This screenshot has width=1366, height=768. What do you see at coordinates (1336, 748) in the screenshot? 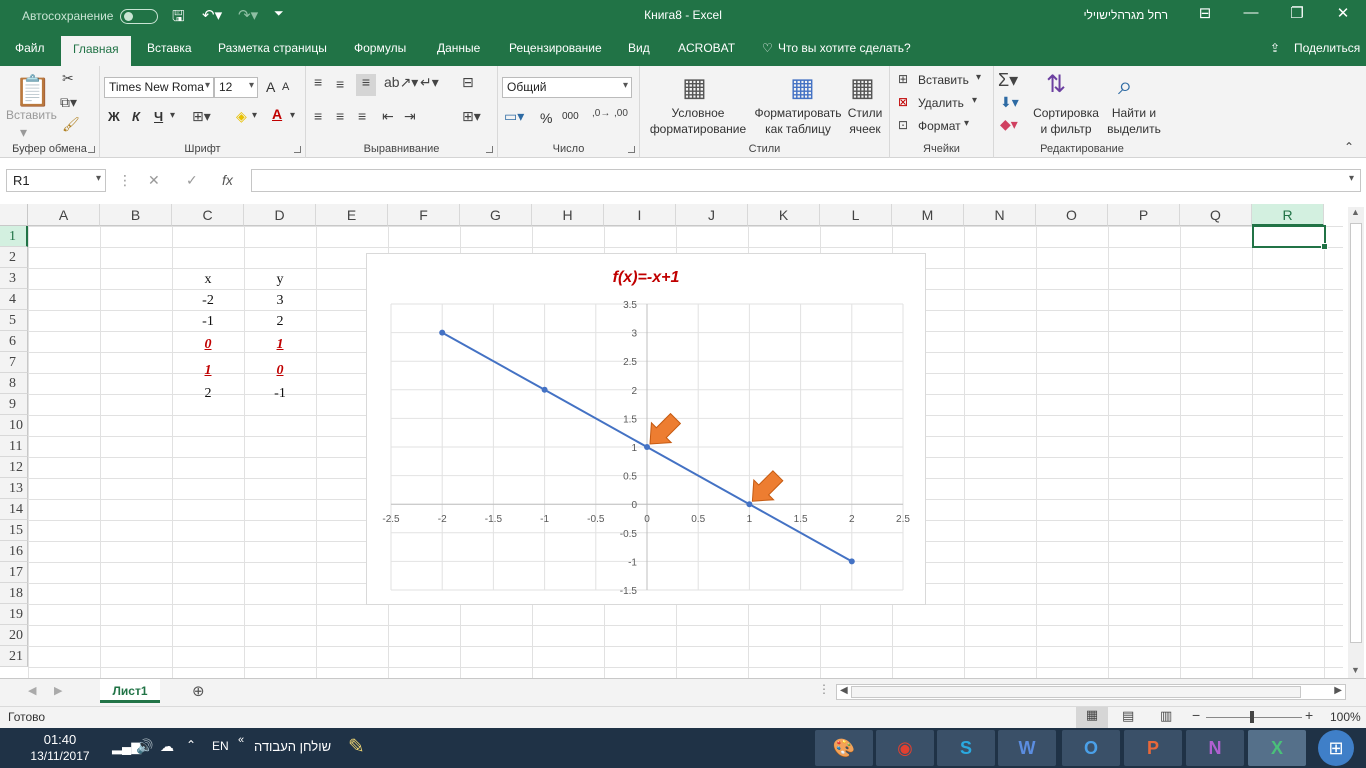
I see `start-button-icon: ⊞` at bounding box center [1336, 748].